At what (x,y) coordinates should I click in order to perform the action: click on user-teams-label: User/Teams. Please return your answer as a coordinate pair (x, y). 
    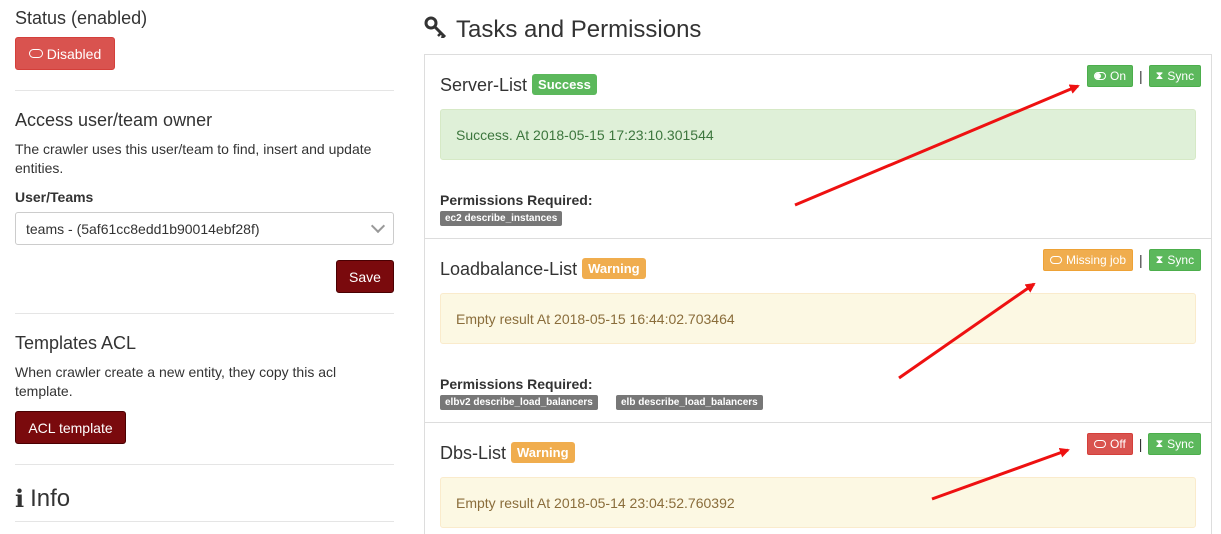
    Looking at the image, I should click on (54, 197).